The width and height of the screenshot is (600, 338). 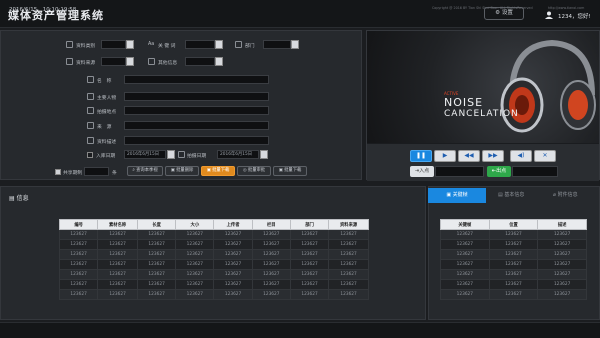 What do you see at coordinates (78, 224) in the screenshot?
I see `col-id: 编号` at bounding box center [78, 224].